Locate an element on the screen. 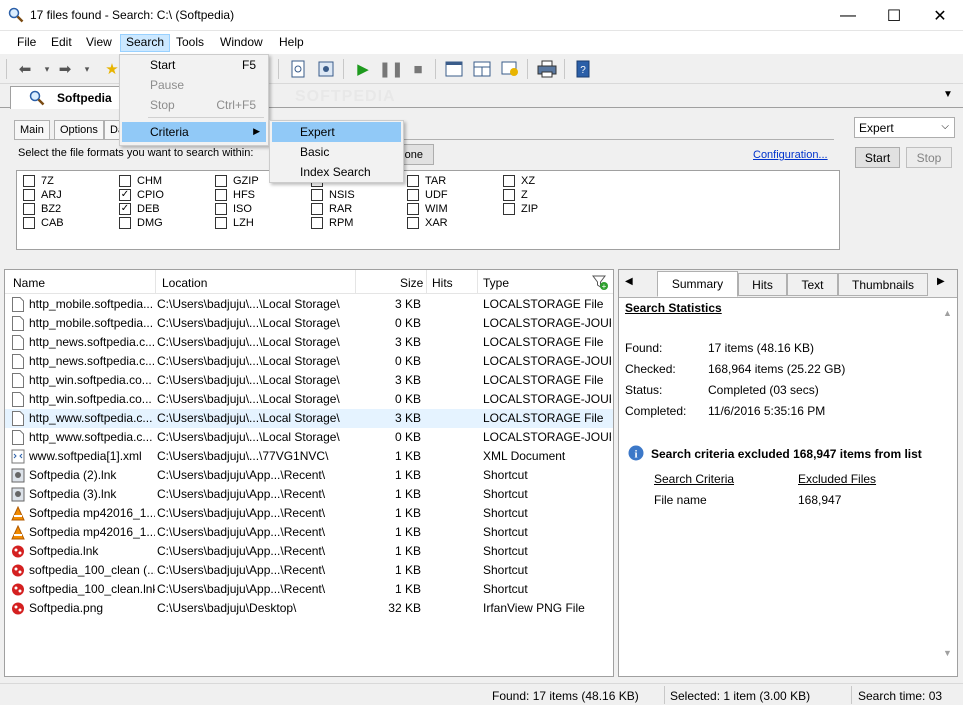  maximize-button: ☐ is located at coordinates (894, 15).